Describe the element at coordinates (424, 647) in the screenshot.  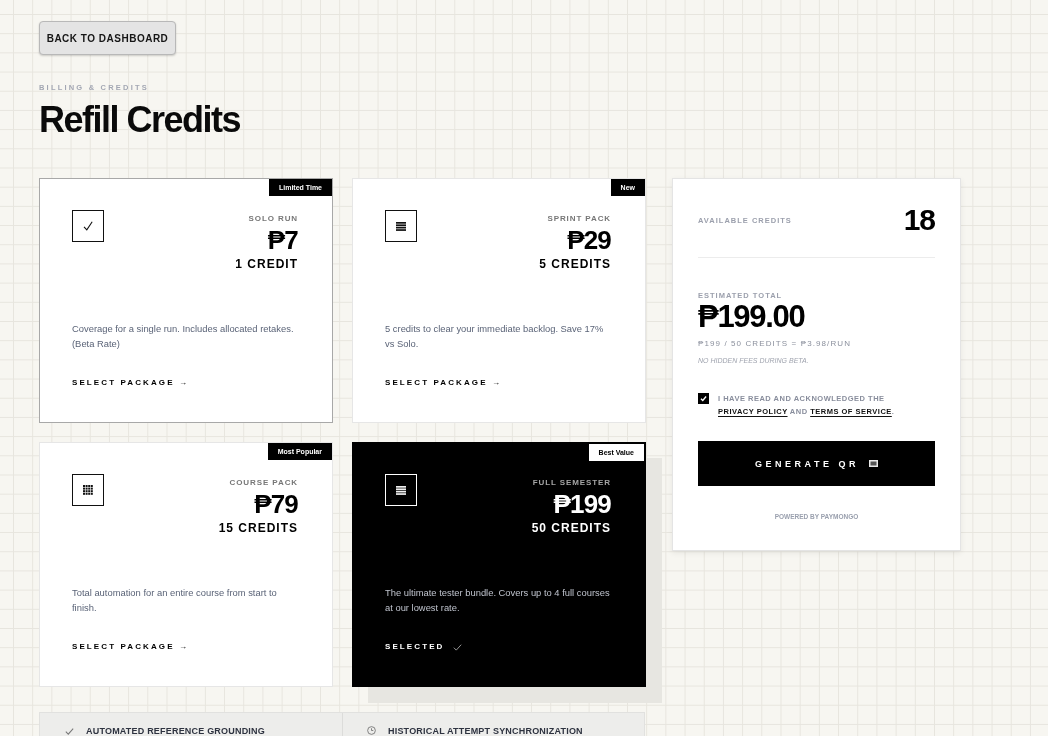
I see `selected-indicator: SELECTED` at that location.